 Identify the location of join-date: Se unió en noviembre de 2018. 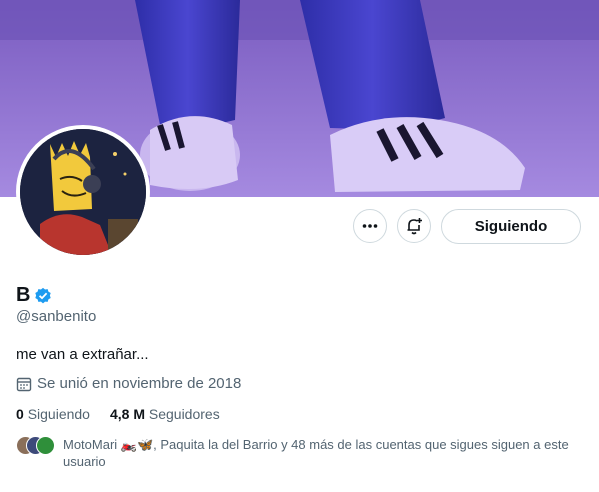
(128, 383).